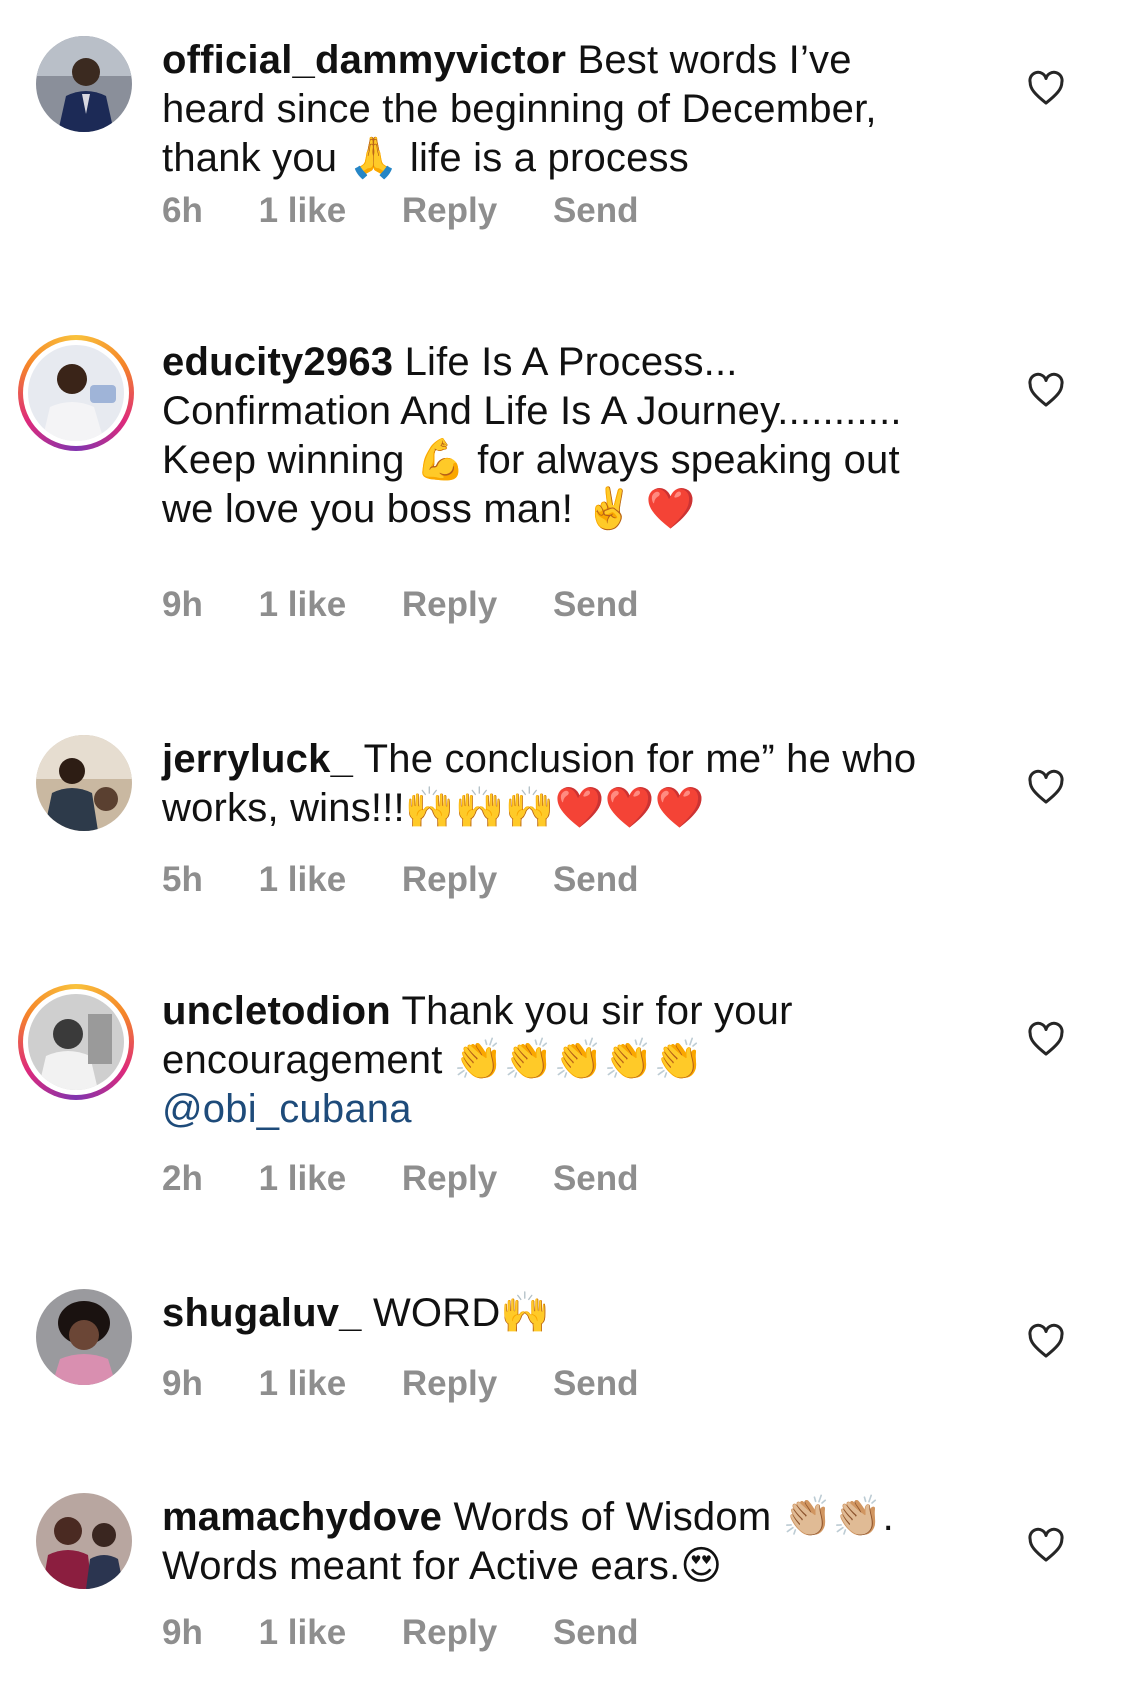 This screenshot has height=1704, width=1125. I want to click on comment-username: official_dammyvictor, so click(364, 60).